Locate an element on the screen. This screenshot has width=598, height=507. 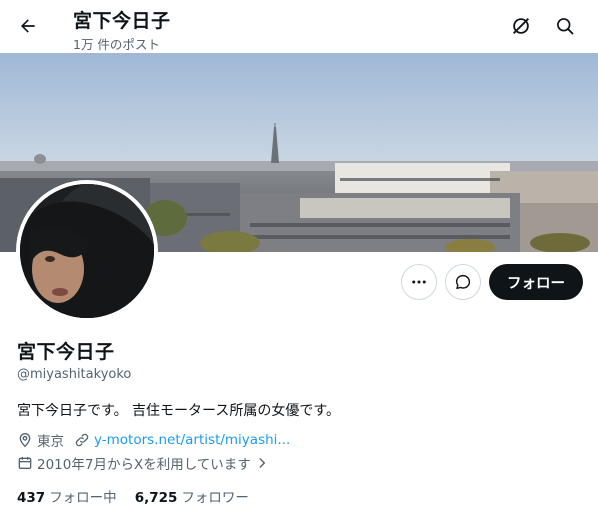
search-icon is located at coordinates (565, 26).